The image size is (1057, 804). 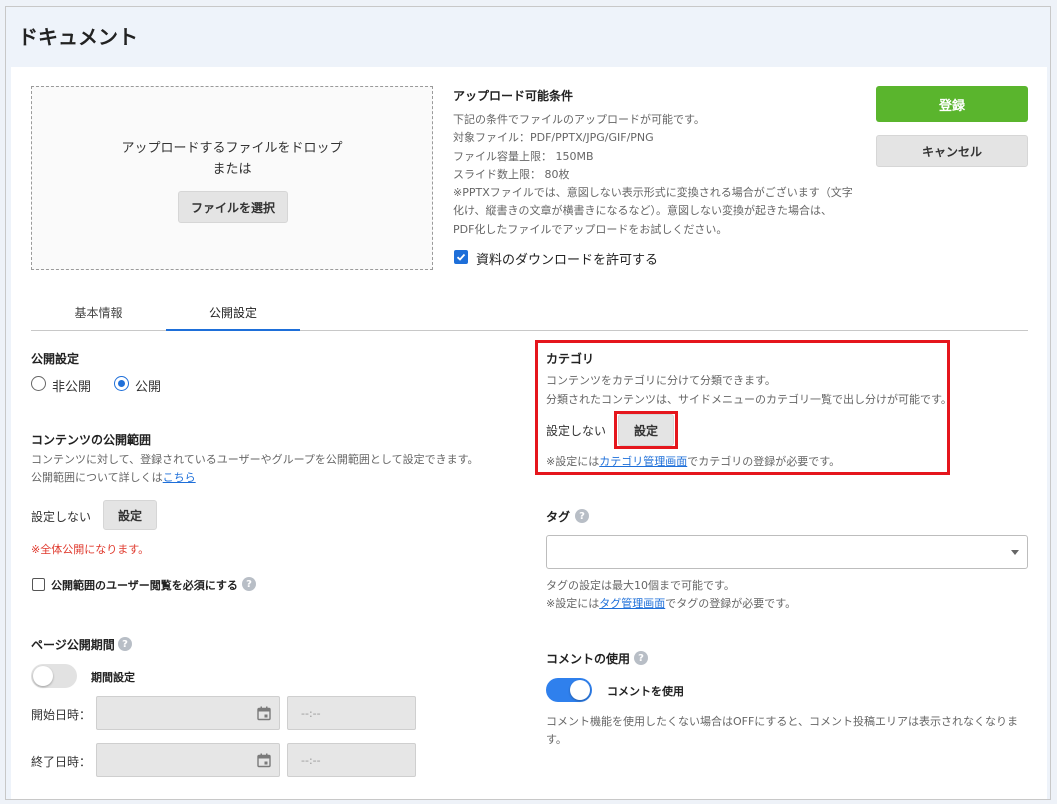 I want to click on dropzone-or-text: または, so click(x=232, y=169).